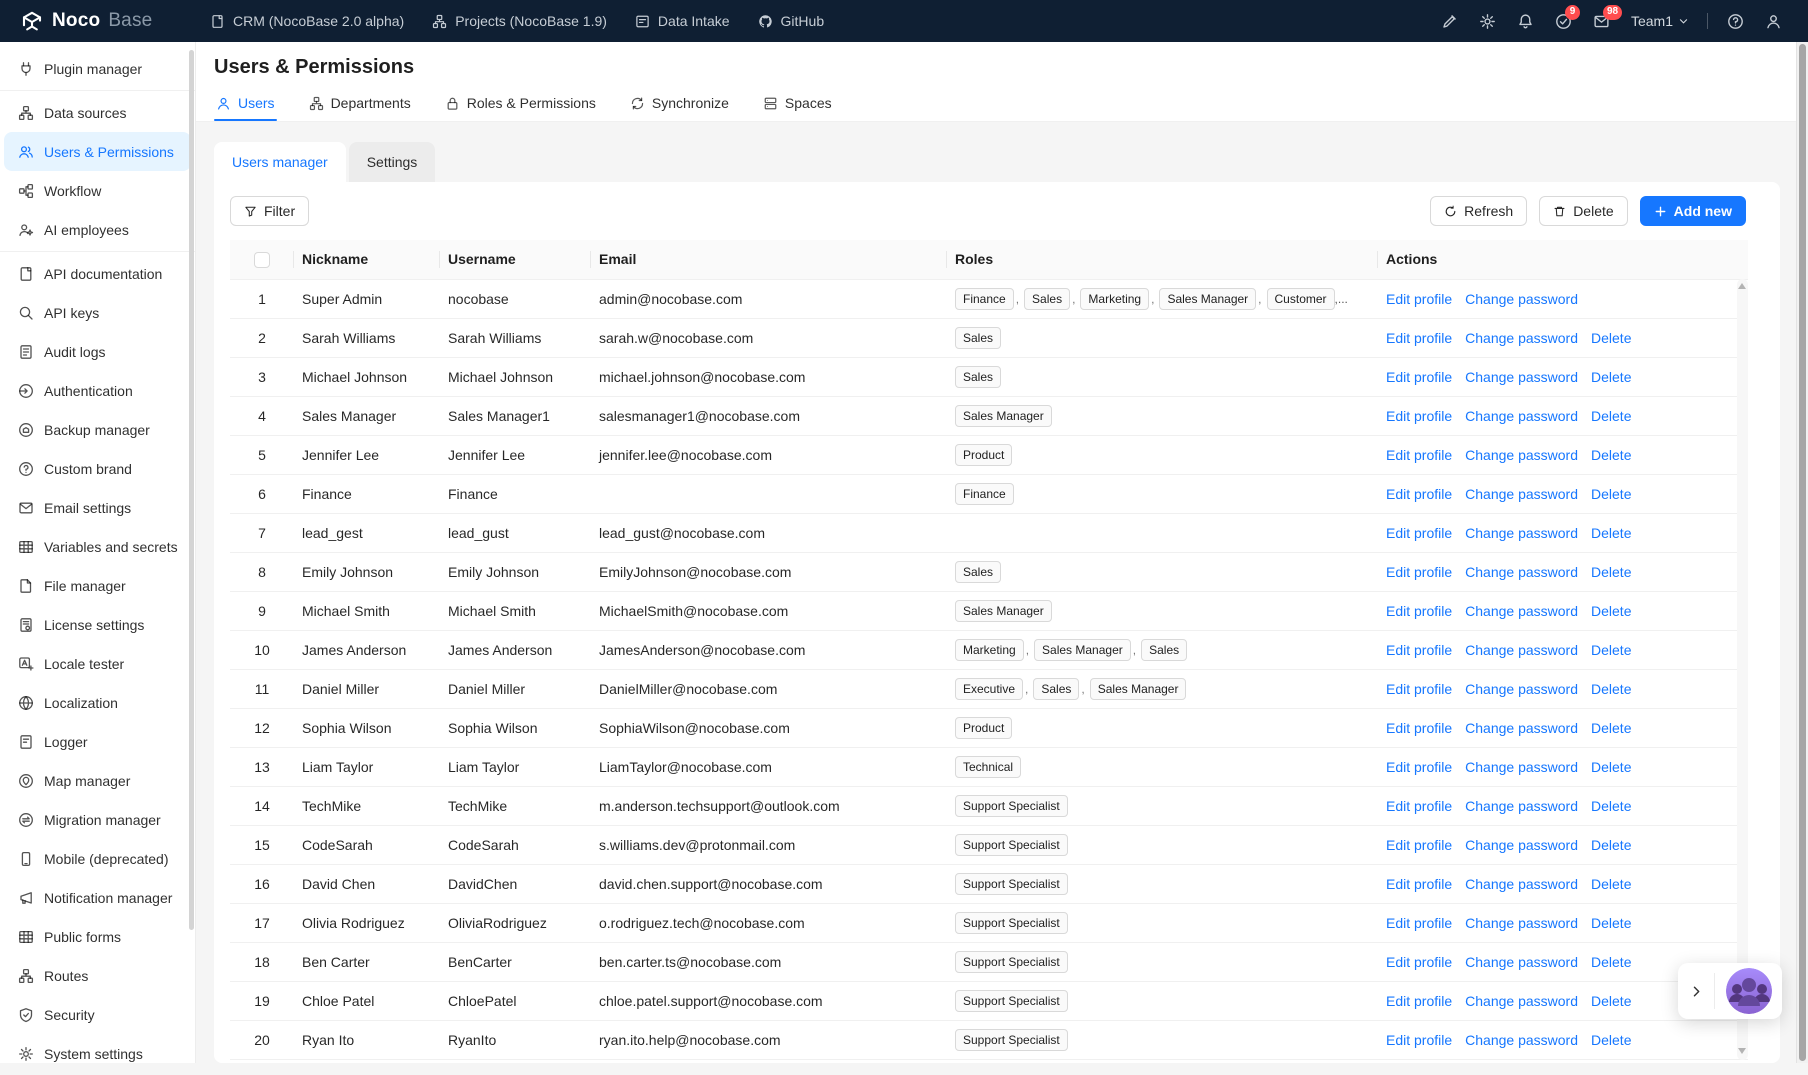 The image size is (1808, 1075). What do you see at coordinates (97, 897) in the screenshot?
I see `sidebar-item-notification-manager: Notification manager` at bounding box center [97, 897].